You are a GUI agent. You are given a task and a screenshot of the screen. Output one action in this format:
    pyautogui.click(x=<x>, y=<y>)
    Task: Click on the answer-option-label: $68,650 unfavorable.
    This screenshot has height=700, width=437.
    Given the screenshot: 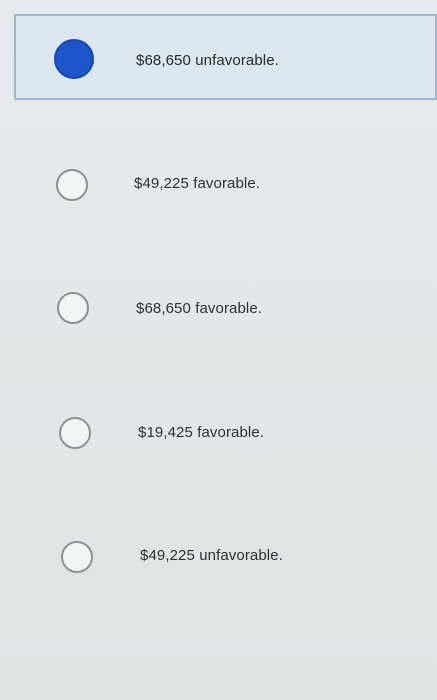 What is the action you would take?
    pyautogui.click(x=207, y=60)
    